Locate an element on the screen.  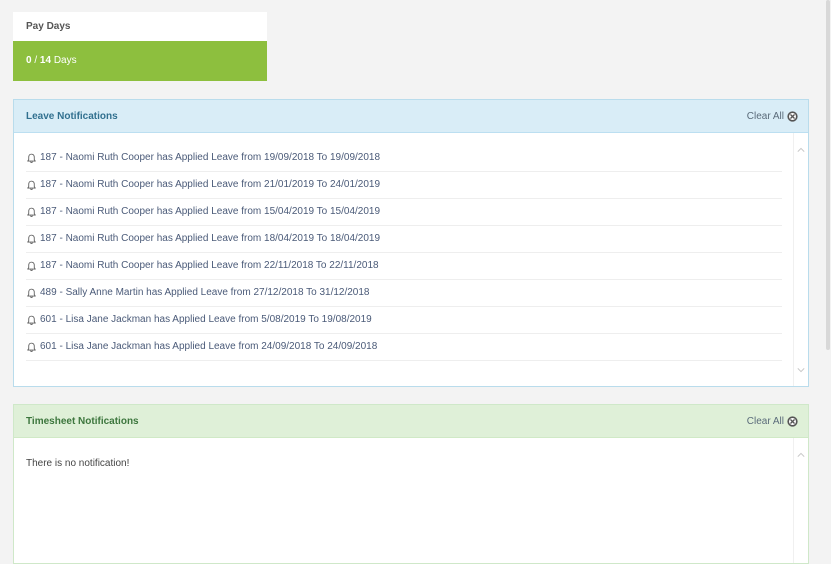
pay-days-card: Pay Days 0 / 14 Days is located at coordinates (140, 46).